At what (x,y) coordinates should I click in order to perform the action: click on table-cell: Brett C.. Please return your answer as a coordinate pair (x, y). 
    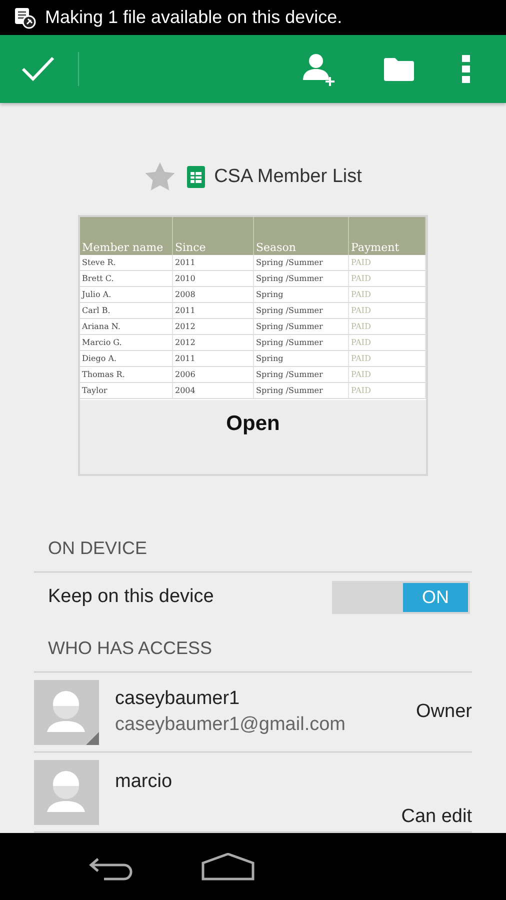
    Looking at the image, I should click on (126, 278).